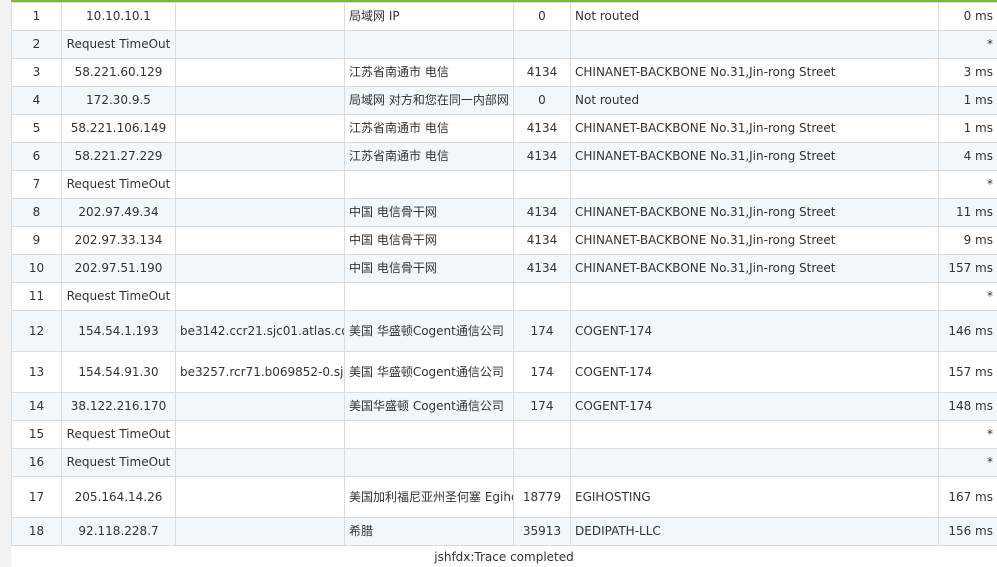 The width and height of the screenshot is (997, 567). Describe the element at coordinates (967, 16) in the screenshot. I see `hop-latency: 0 ms` at that location.